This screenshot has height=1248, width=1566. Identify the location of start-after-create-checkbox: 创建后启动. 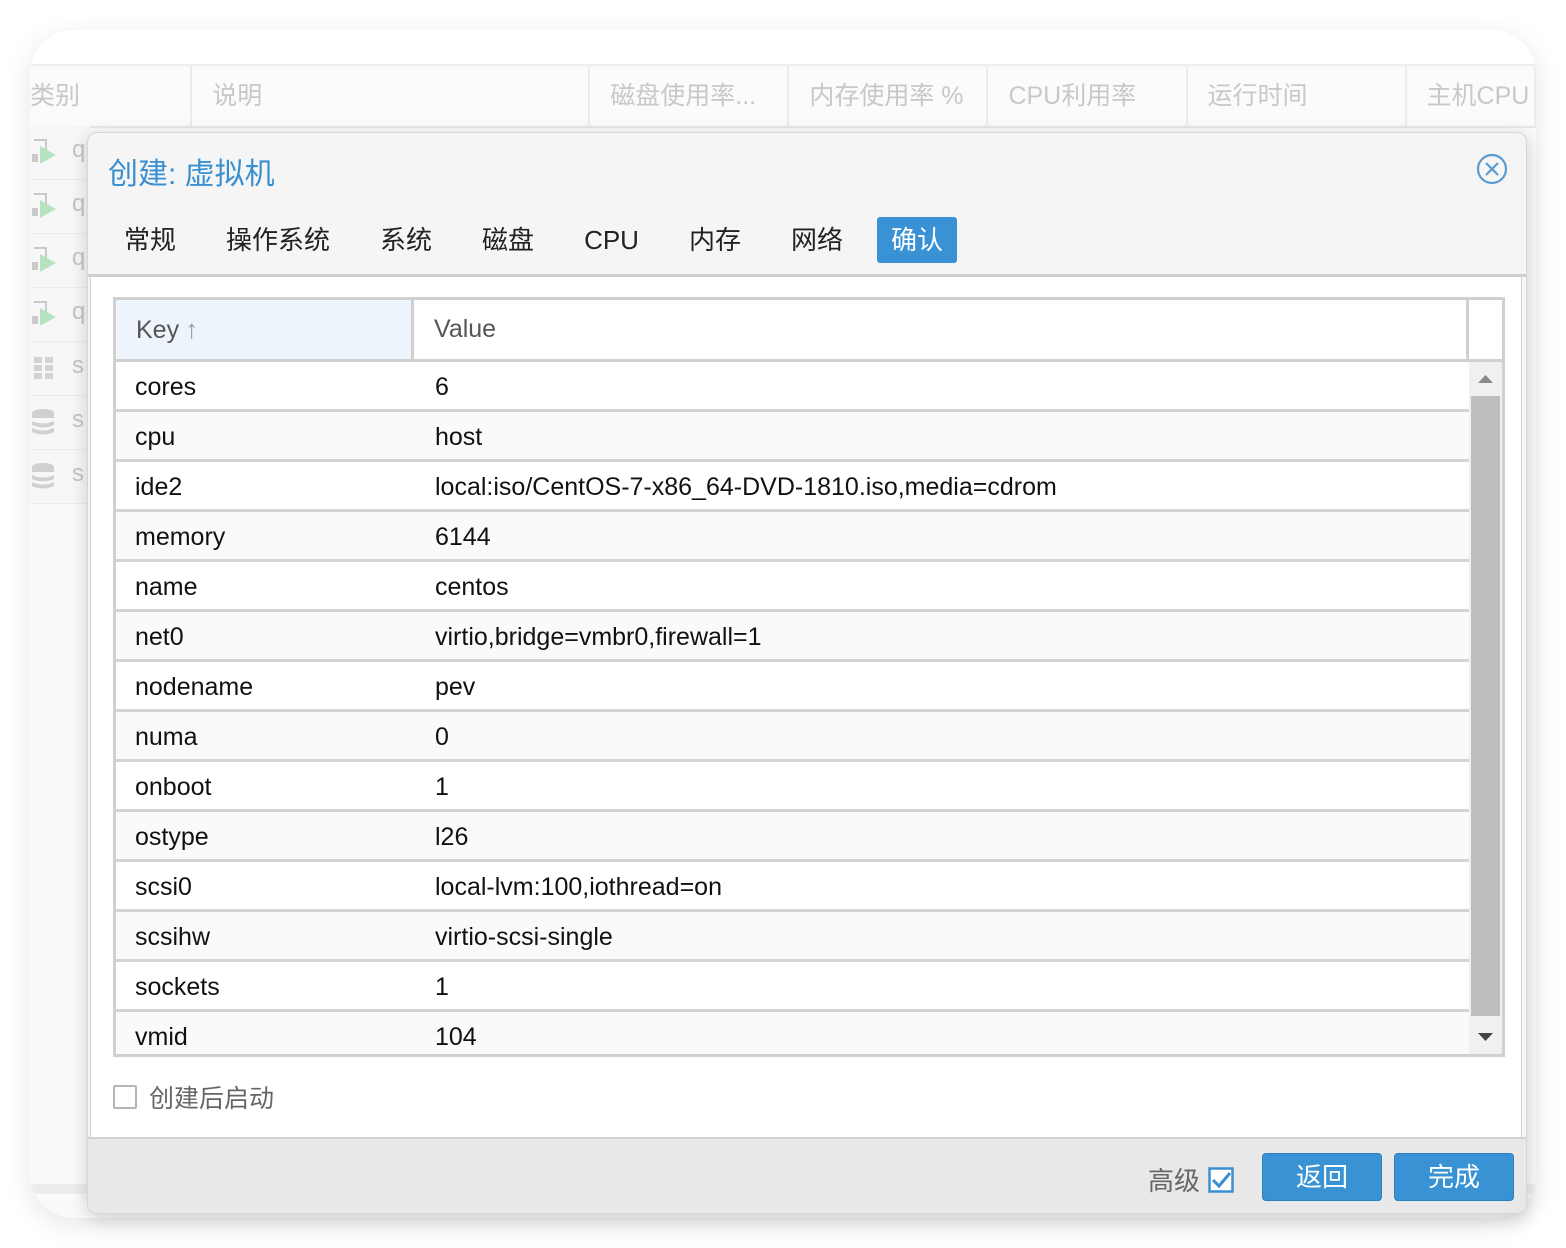
(193, 1097).